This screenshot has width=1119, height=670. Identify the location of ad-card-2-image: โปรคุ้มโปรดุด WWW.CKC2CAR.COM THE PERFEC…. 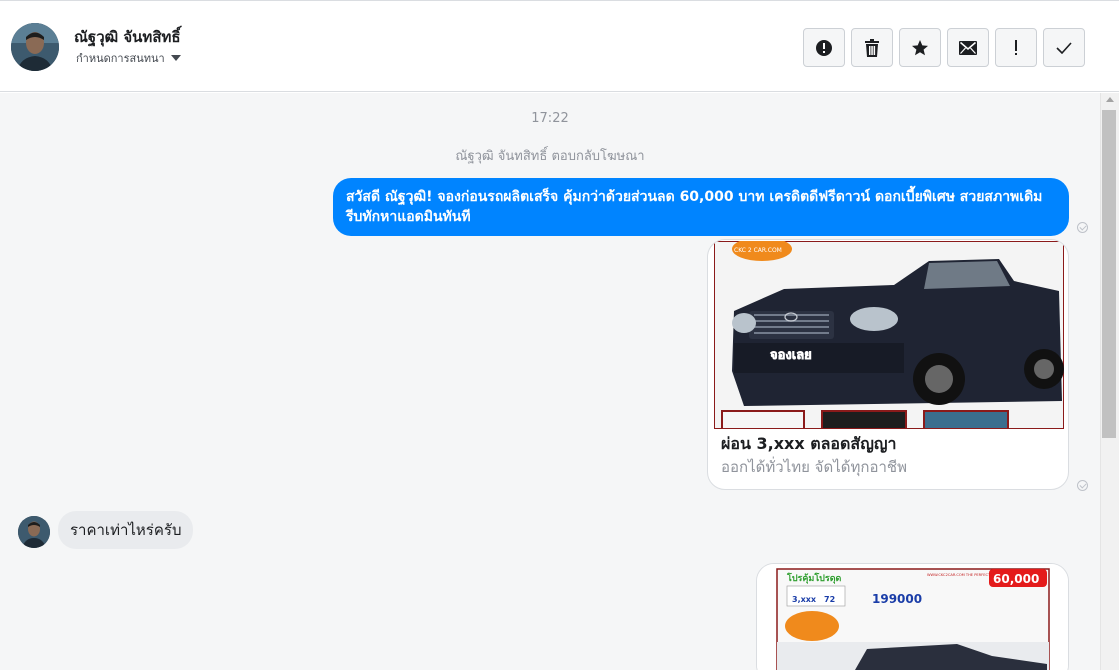
(912, 617).